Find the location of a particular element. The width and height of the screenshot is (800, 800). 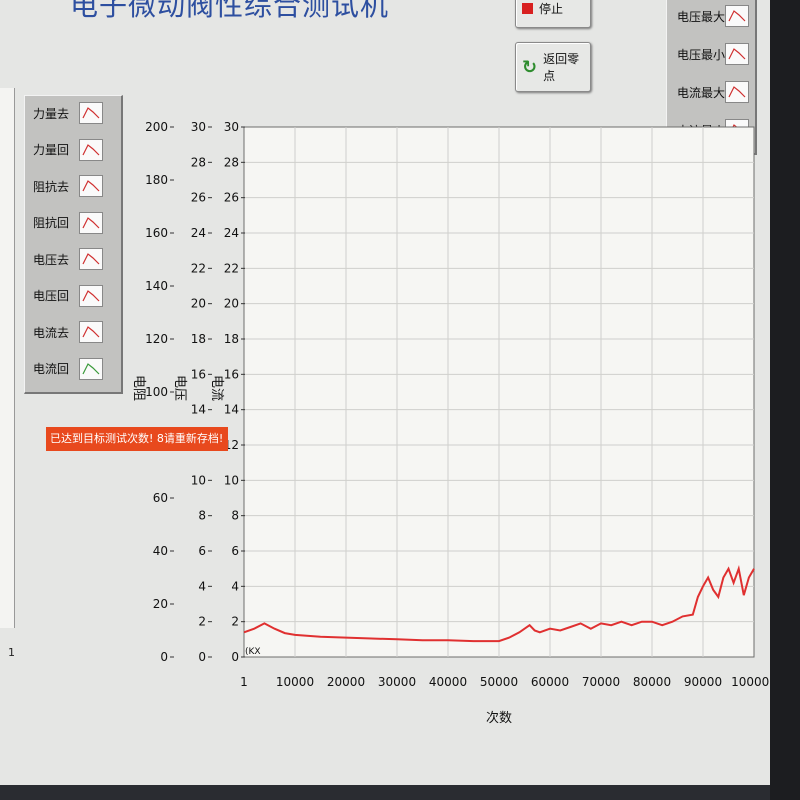

x-axis-label: 次数 is located at coordinates (499, 718).